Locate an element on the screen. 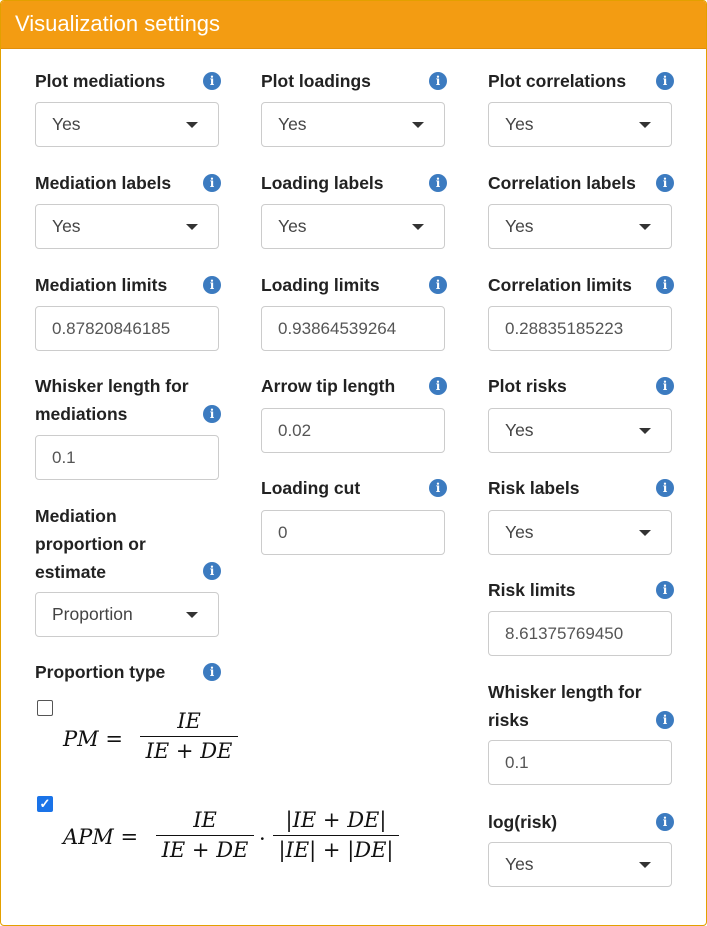  arrow-tip-text is located at coordinates (356, 431).